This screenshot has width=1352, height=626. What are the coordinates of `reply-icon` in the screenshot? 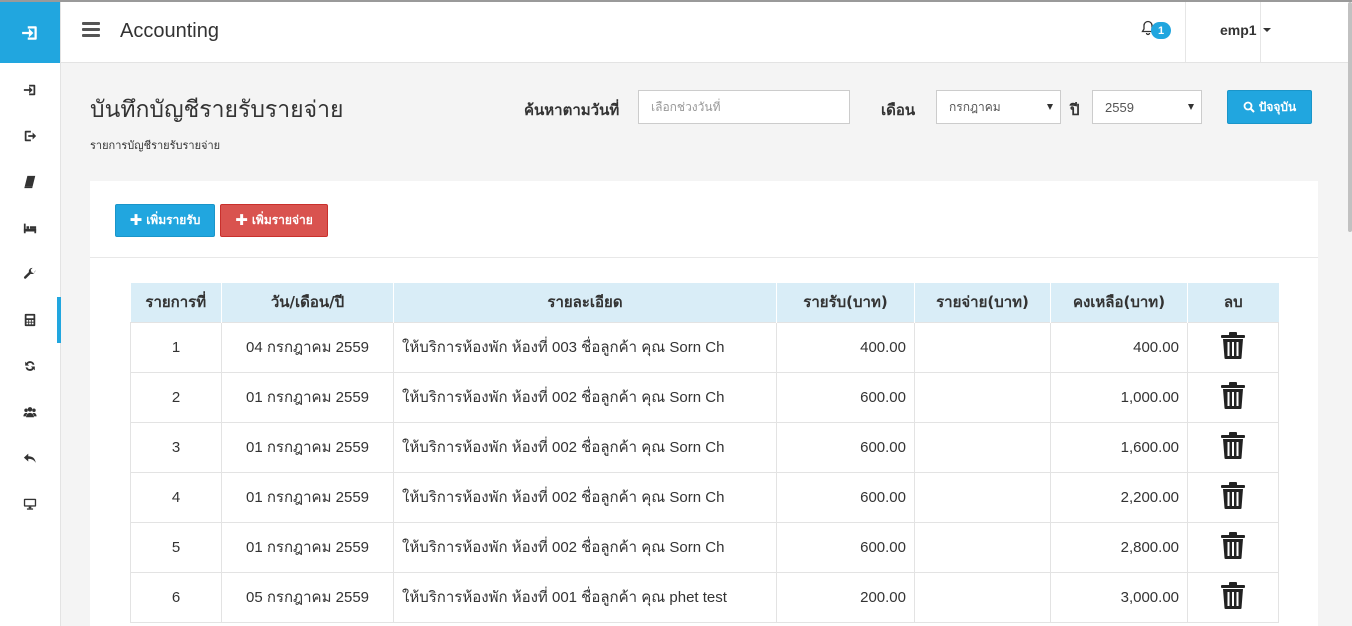 It's located at (29, 458).